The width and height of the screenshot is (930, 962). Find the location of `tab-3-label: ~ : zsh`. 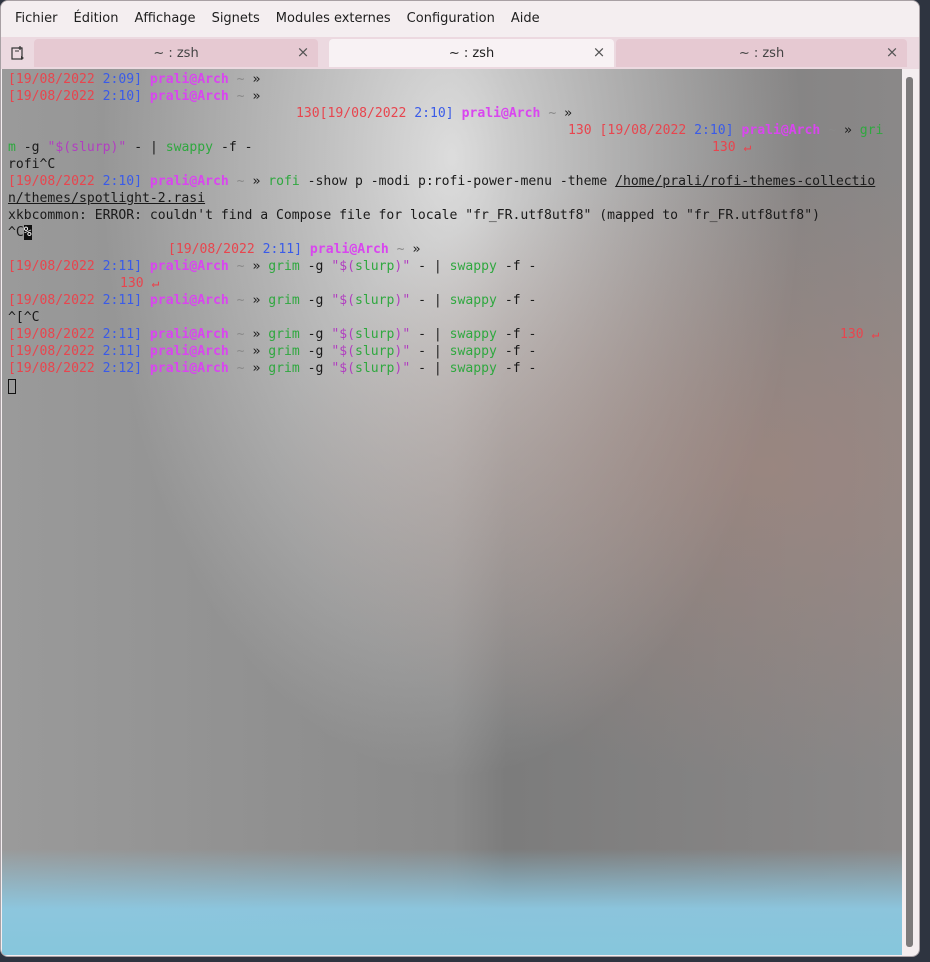

tab-3-label: ~ : zsh is located at coordinates (761, 53).